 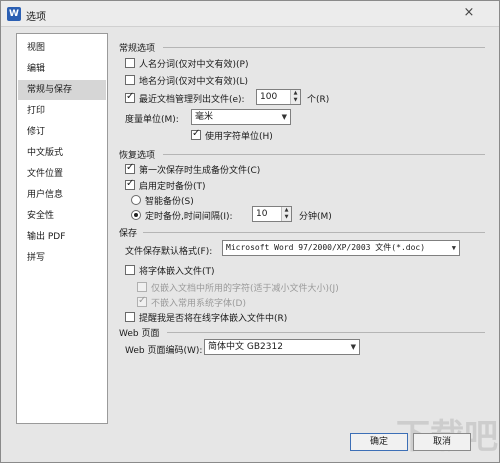 What do you see at coordinates (62, 111) in the screenshot?
I see `sidebar-item-print: 打印` at bounding box center [62, 111].